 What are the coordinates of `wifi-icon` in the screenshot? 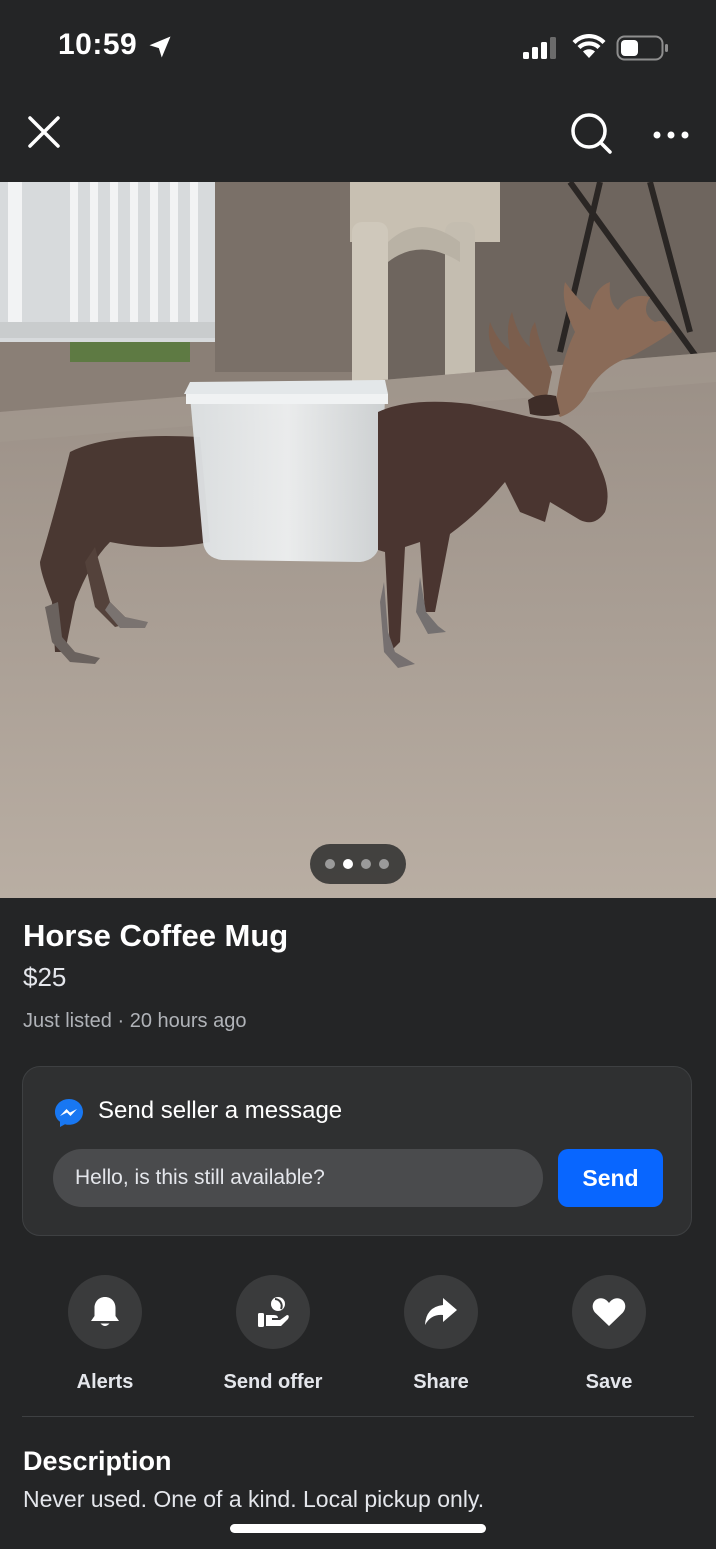 It's located at (589, 46).